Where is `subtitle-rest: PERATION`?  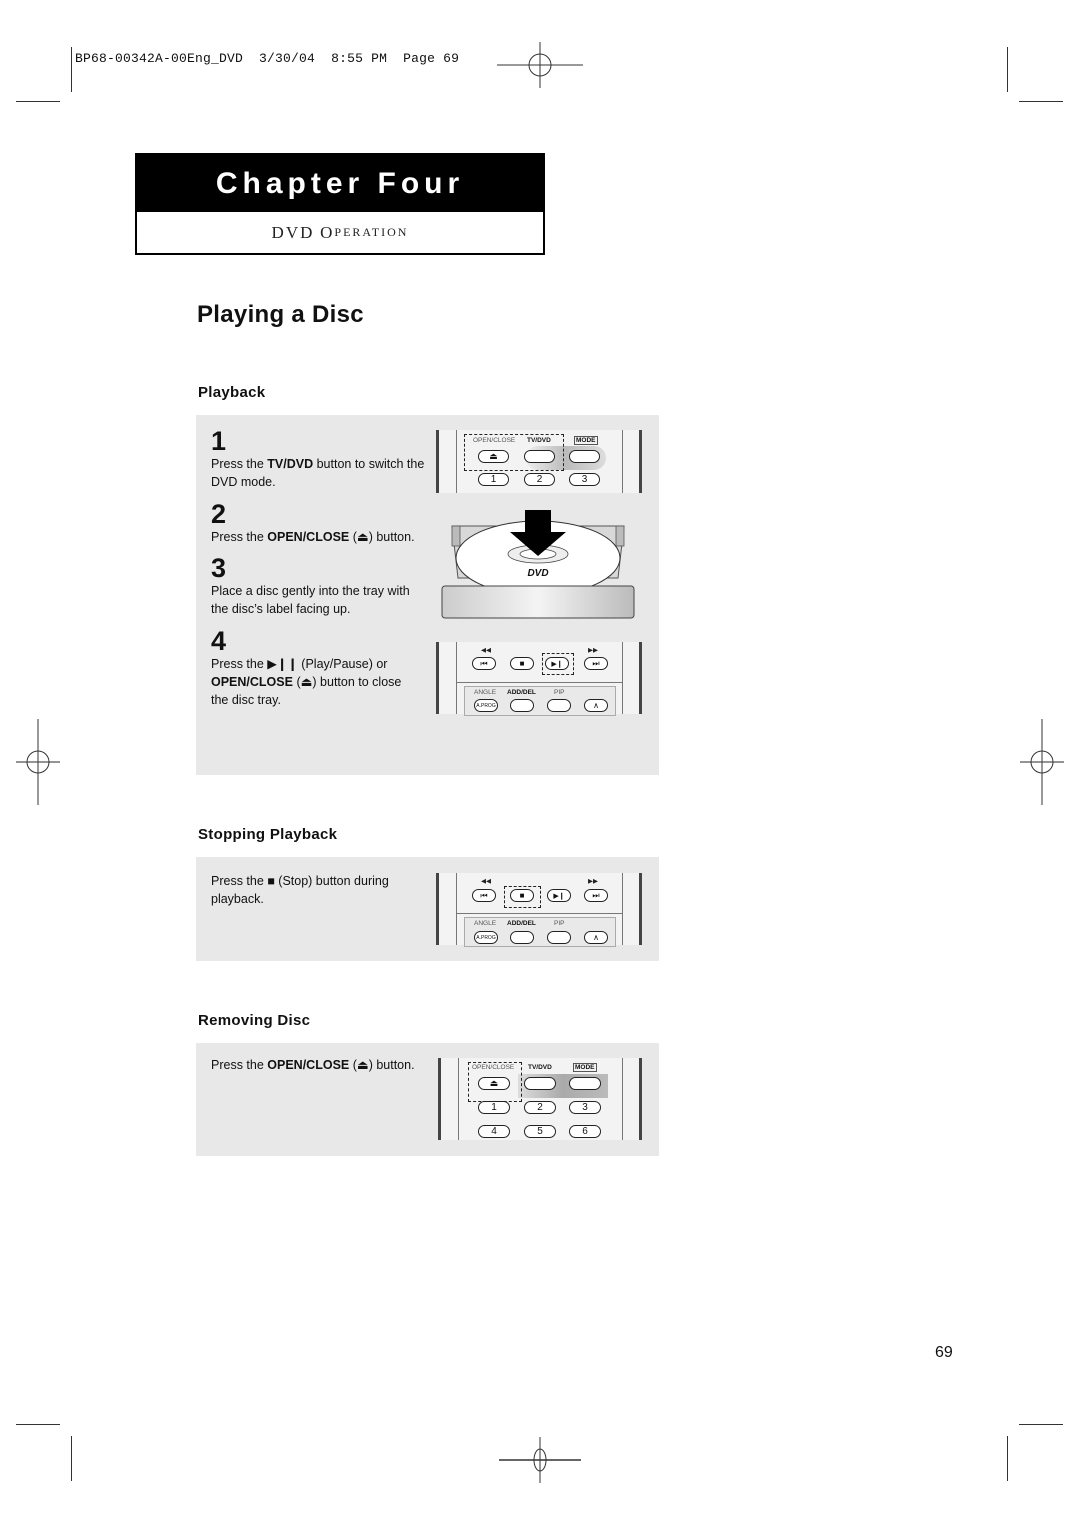 subtitle-rest: PERATION is located at coordinates (371, 232).